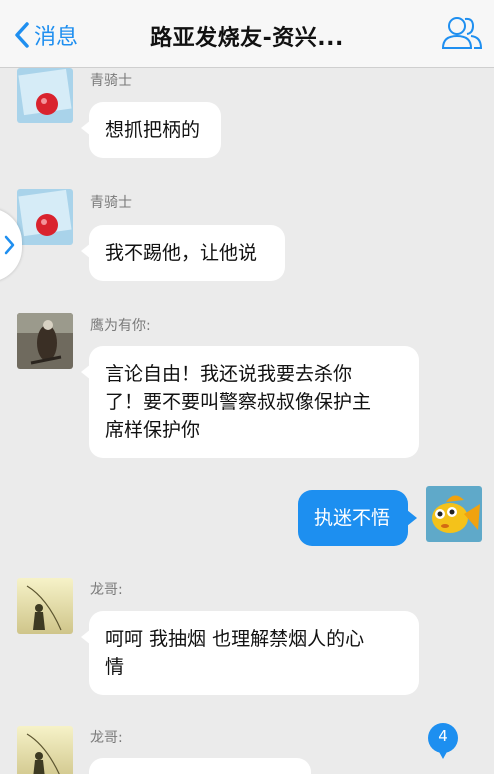  Describe the element at coordinates (120, 326) in the screenshot. I see `sender-name: 鹰为有你:` at that location.